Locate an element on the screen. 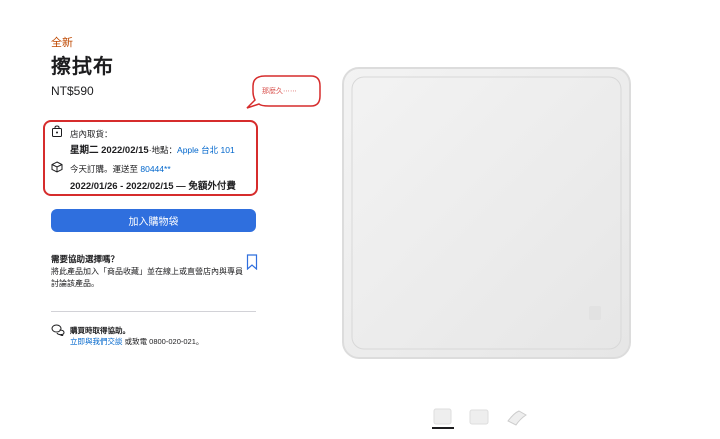  shipping-label: 今天訂購。運送至 80444** is located at coordinates (120, 169).